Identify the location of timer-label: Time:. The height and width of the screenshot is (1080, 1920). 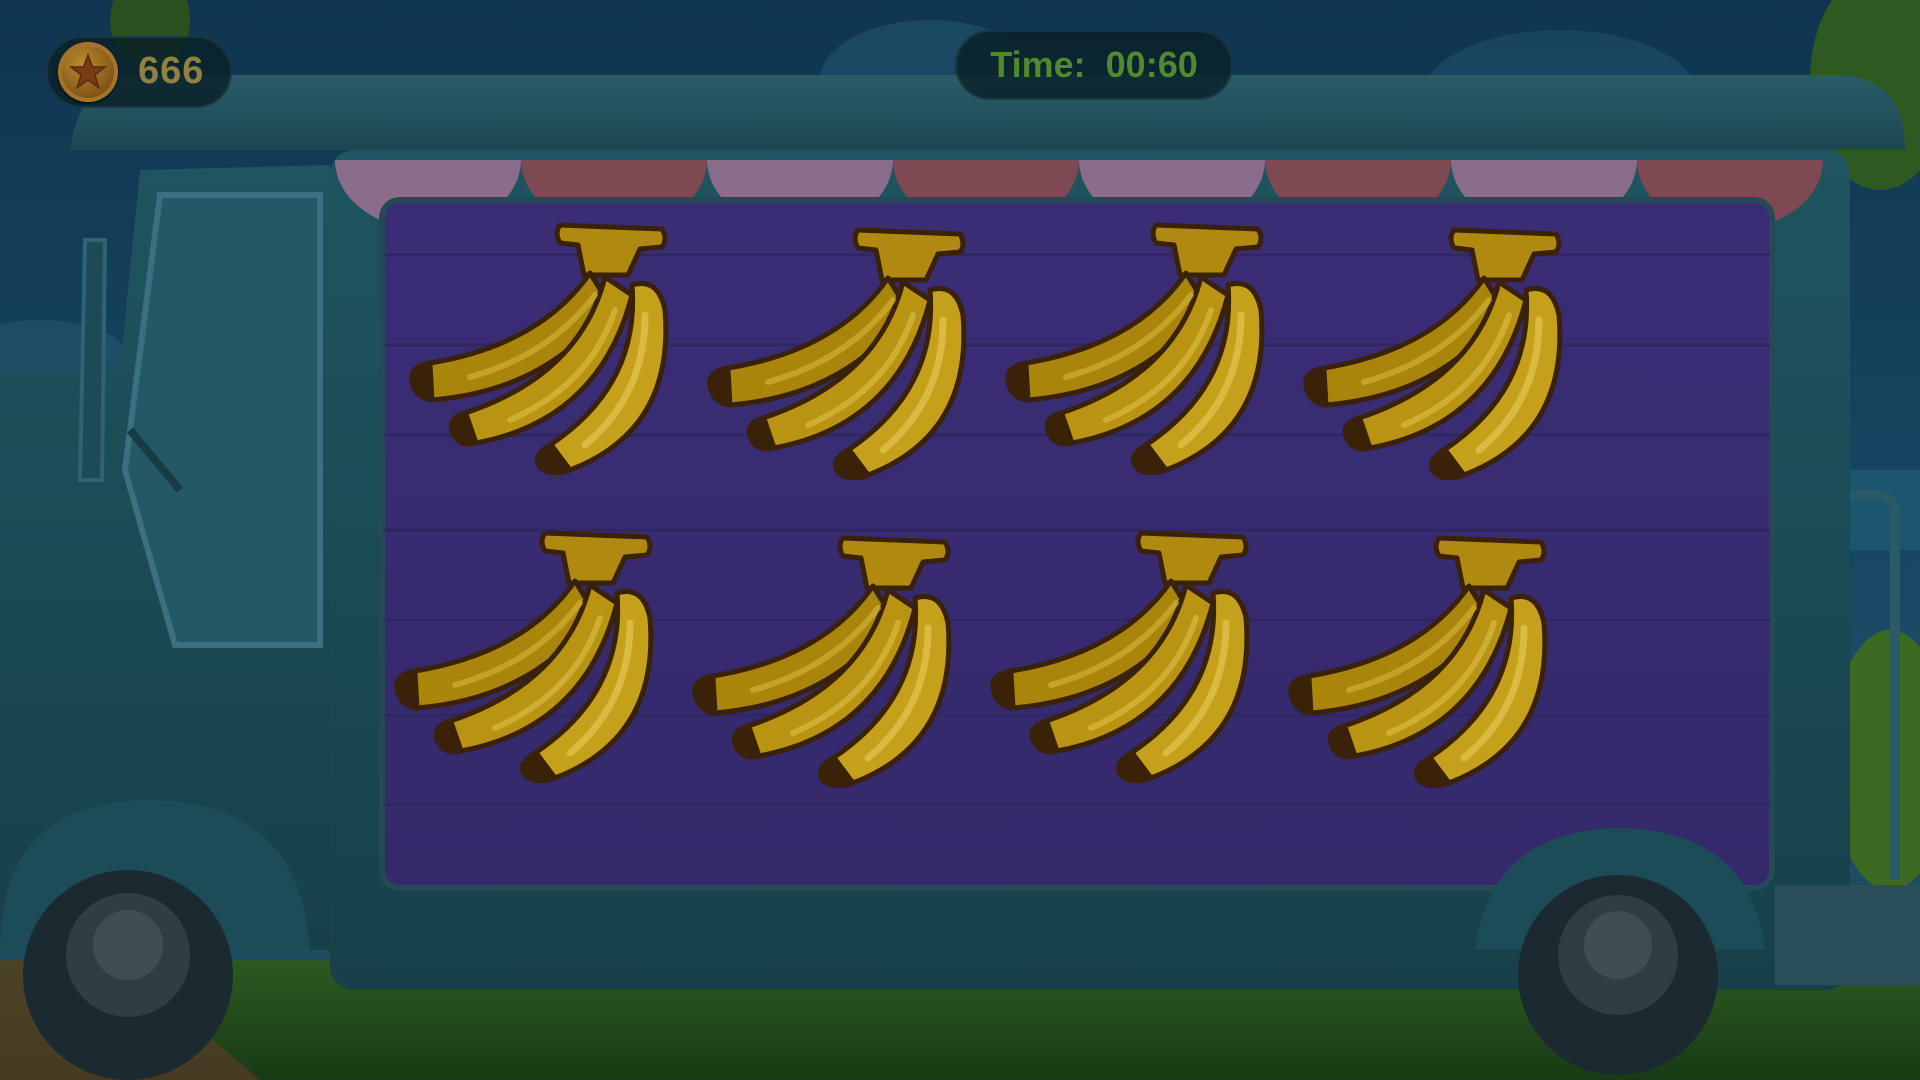
(1038, 64).